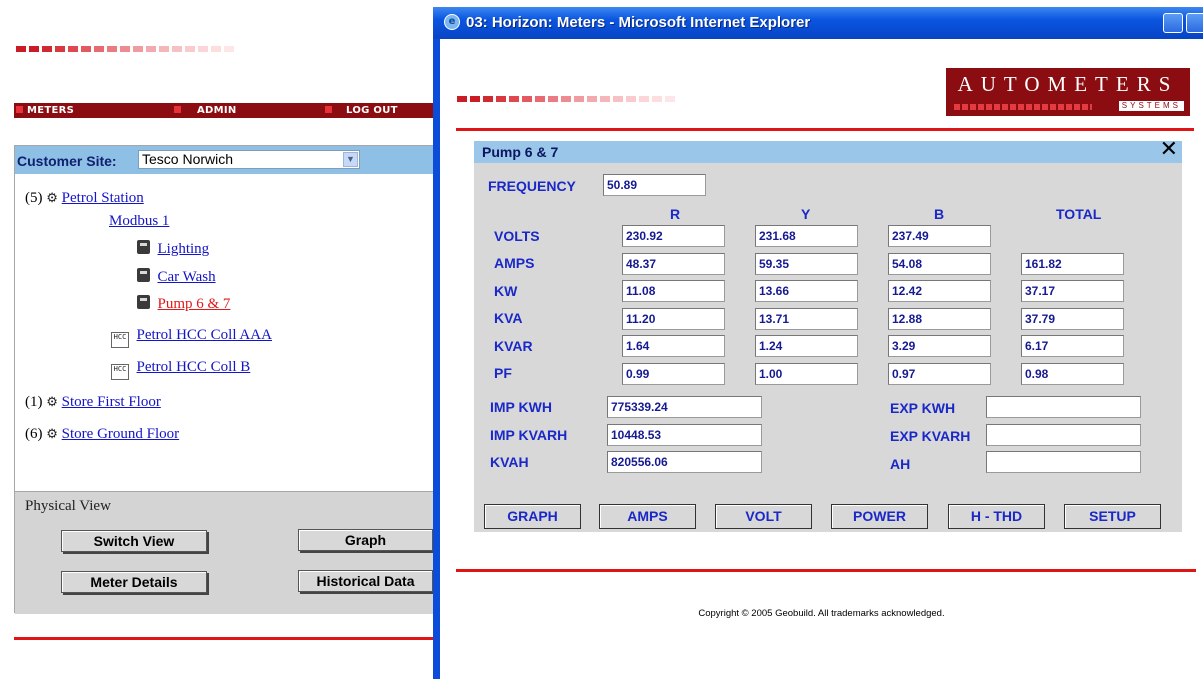  Describe the element at coordinates (67, 161) in the screenshot. I see `customer-site-label: Customer Site:` at that location.